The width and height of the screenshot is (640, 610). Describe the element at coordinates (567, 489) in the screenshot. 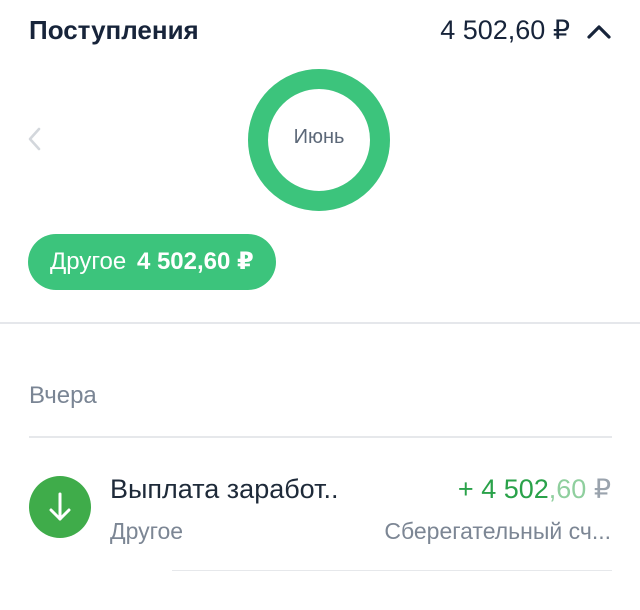

I see `amount-fraction: ,60` at that location.